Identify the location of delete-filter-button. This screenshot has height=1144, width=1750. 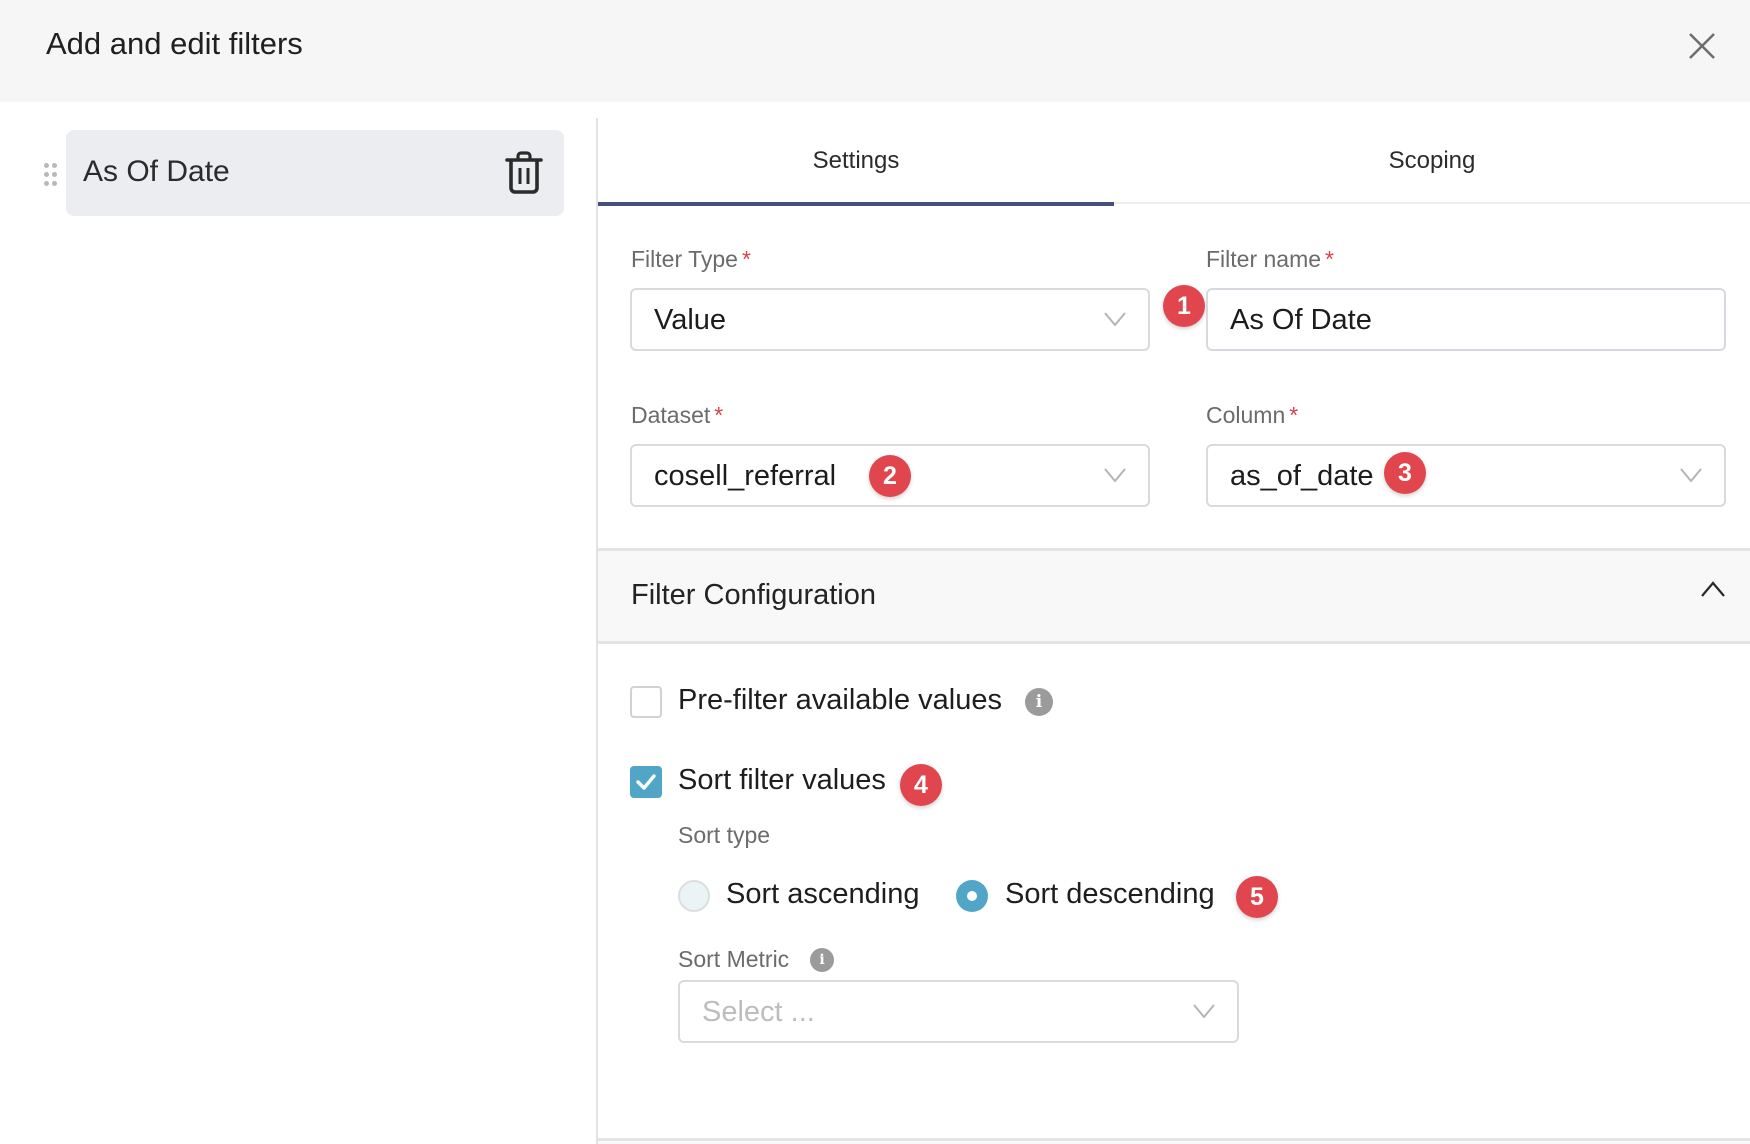
(524, 173).